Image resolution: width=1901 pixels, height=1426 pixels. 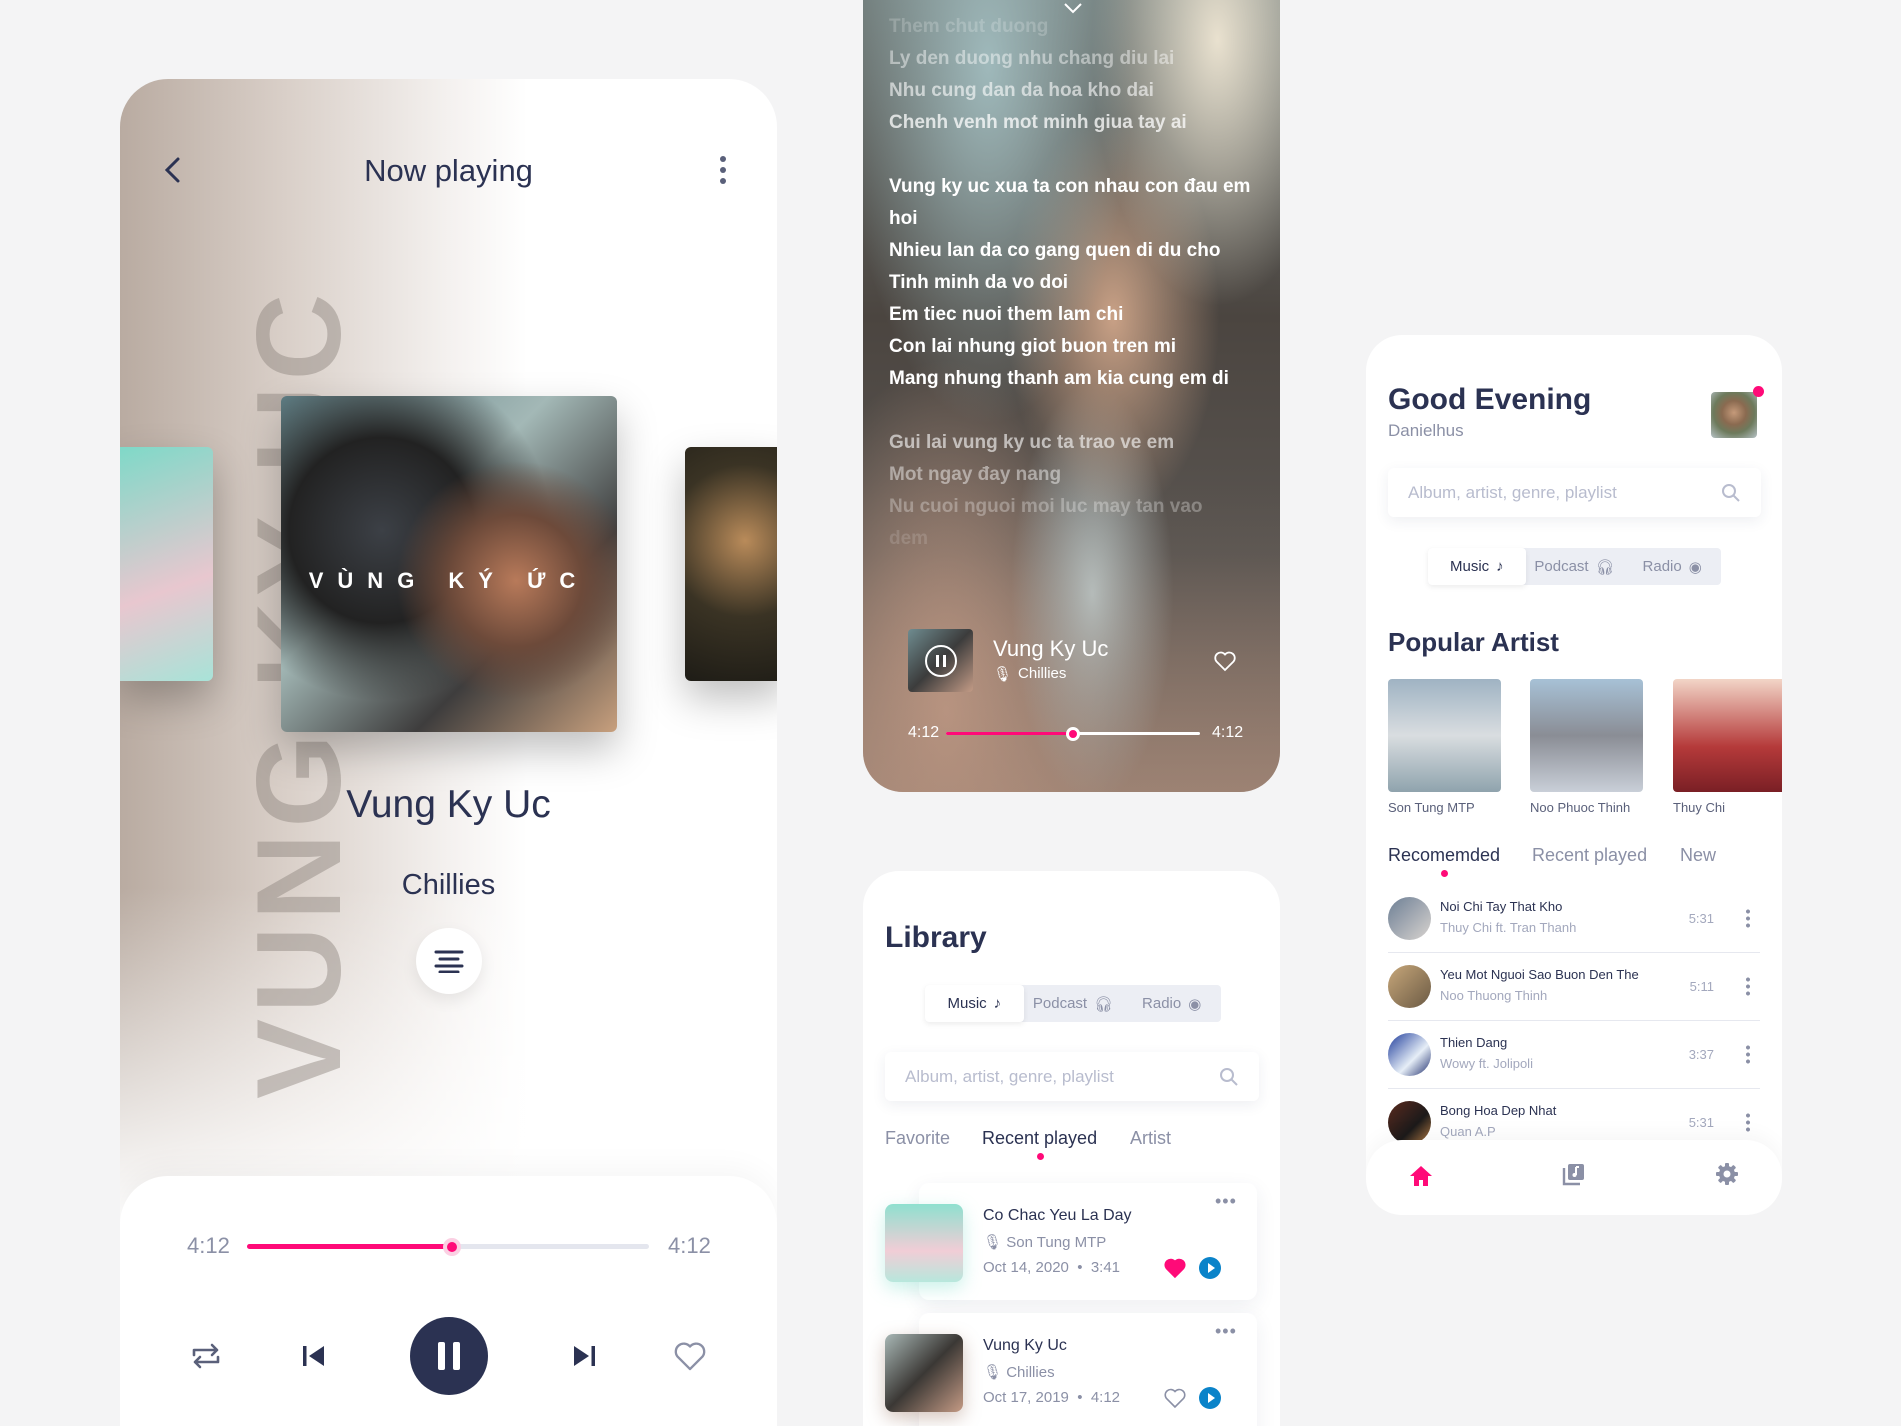 What do you see at coordinates (1059, 378) in the screenshot?
I see `lyric-line: Mang nhung thanh am kia cung em di` at bounding box center [1059, 378].